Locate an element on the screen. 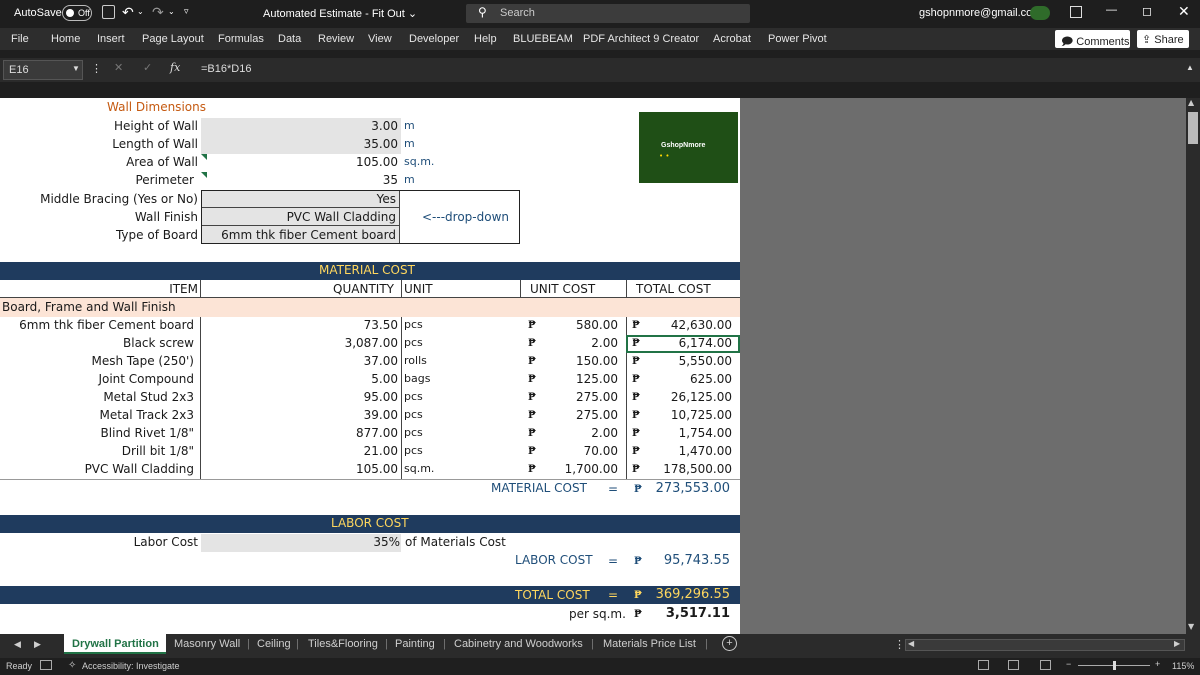 The image size is (1200, 675). value-length: 35.00 is located at coordinates (349, 144).